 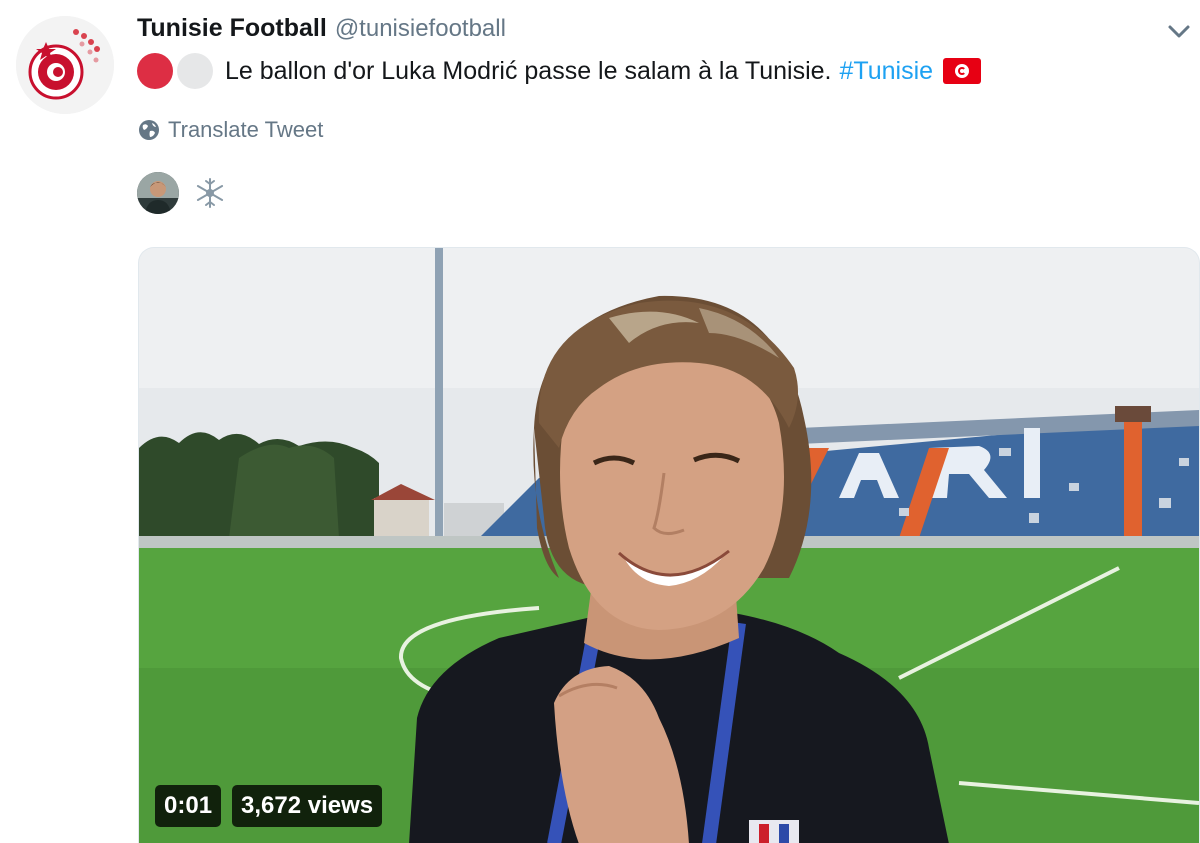 I want to click on translate-tweet-link: Translate Tweet, so click(x=230, y=130).